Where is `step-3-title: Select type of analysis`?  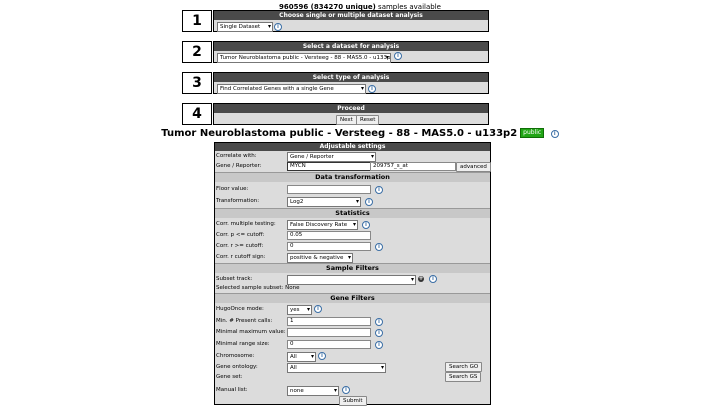
step-3-title: Select type of analysis is located at coordinates (351, 77).